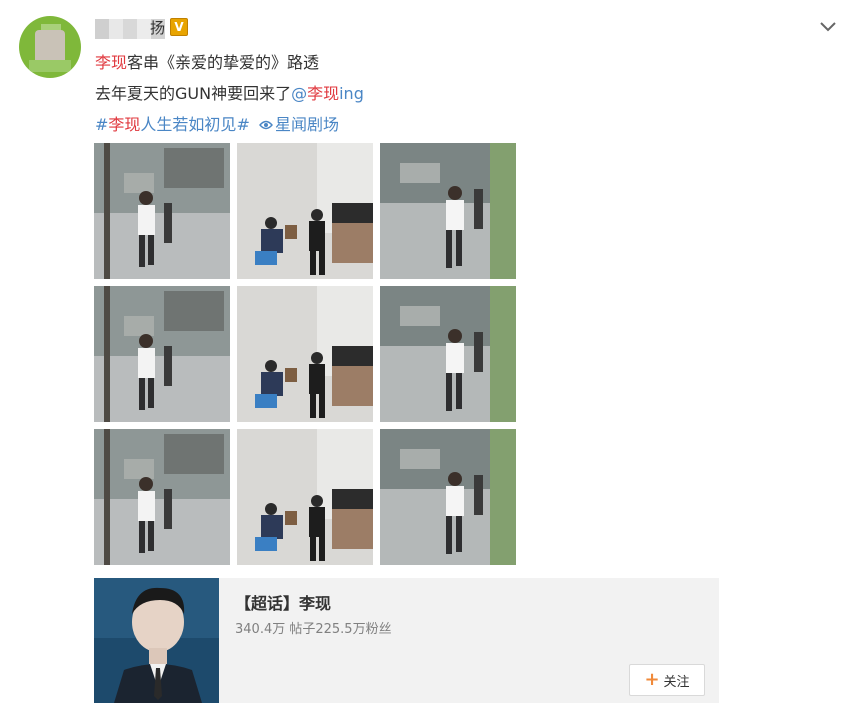 The width and height of the screenshot is (860, 715). I want to click on post-text: 客串《亲爱的挚爱的》路透, so click(223, 62).